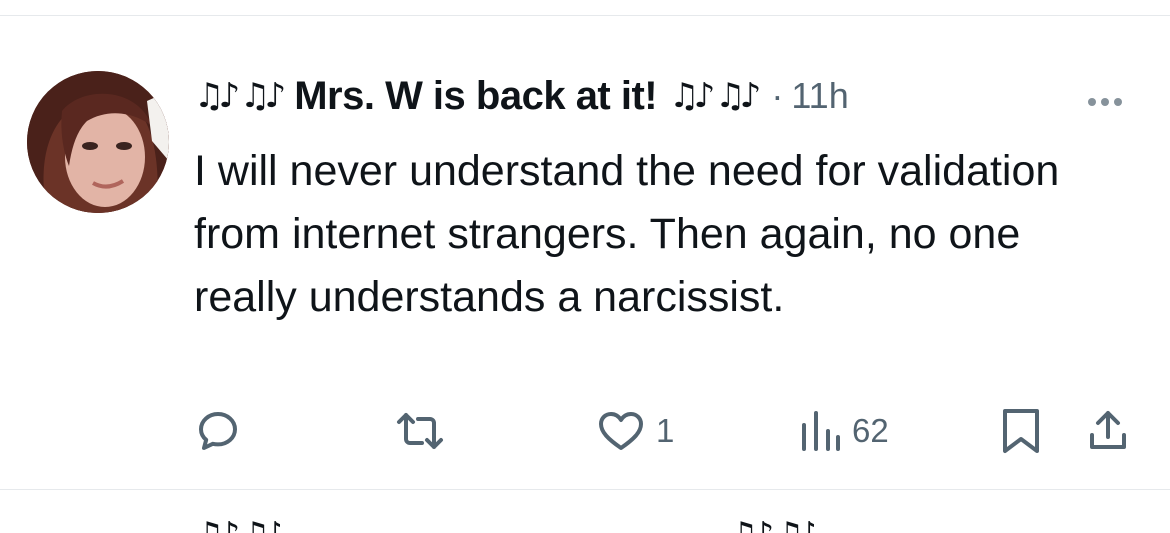 The height and width of the screenshot is (533, 1170). What do you see at coordinates (821, 431) in the screenshot?
I see `views-icon` at bounding box center [821, 431].